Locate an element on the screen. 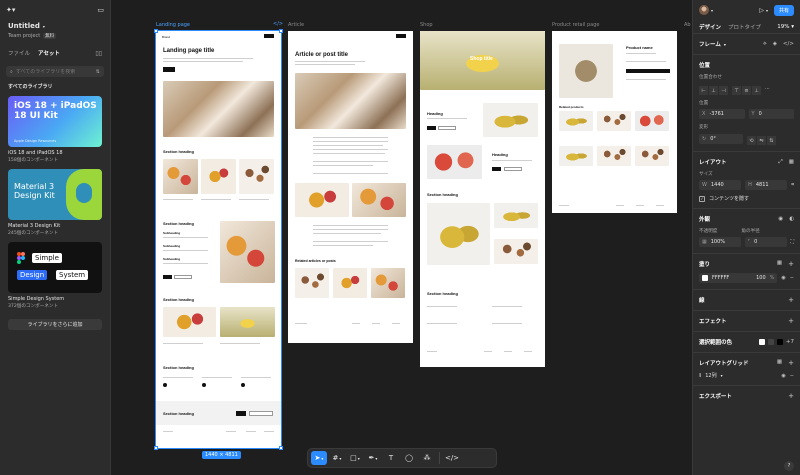 Image resolution: width=800 pixels, height=475 pixels. frame-label-landing: Landing page is located at coordinates (173, 25).